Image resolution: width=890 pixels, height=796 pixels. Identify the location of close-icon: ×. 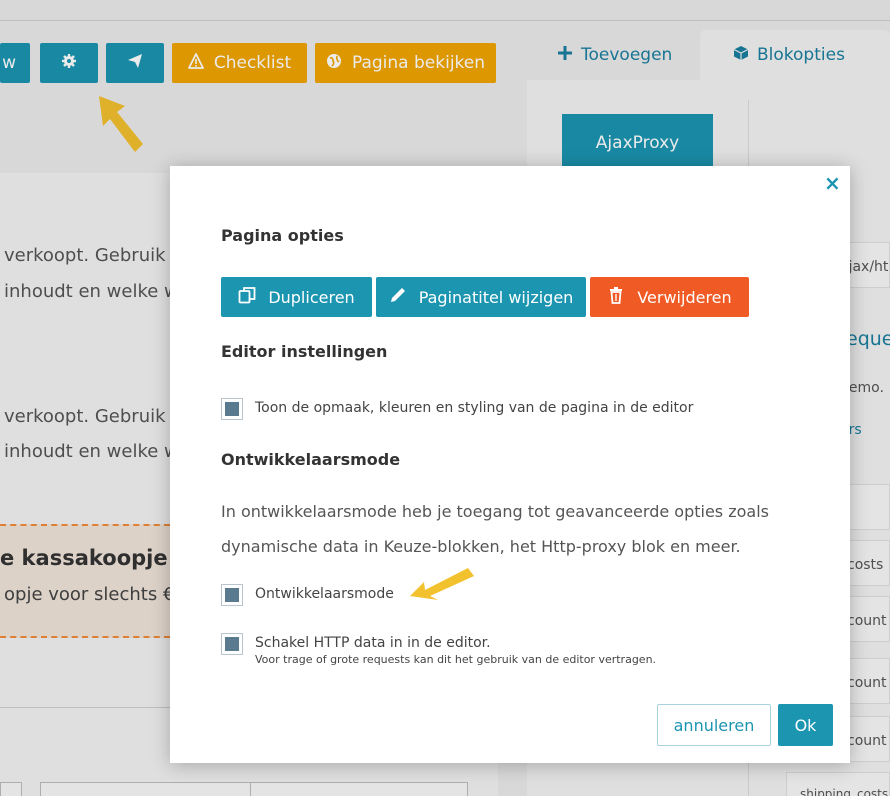
(833, 183).